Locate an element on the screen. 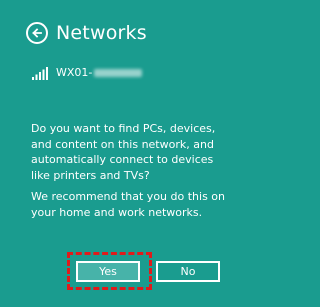  network-item: WX01- is located at coordinates (87, 73).